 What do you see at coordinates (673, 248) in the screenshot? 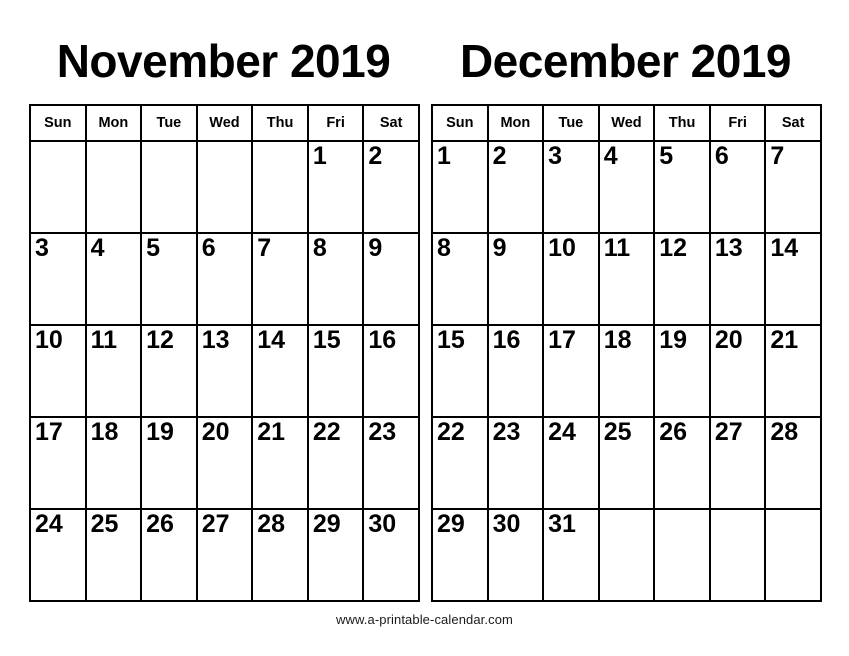
I see `day-number: 12` at bounding box center [673, 248].